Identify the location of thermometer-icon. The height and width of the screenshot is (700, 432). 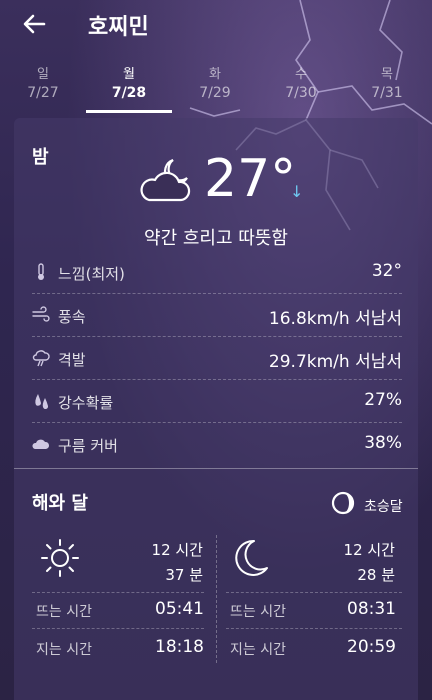
(41, 271).